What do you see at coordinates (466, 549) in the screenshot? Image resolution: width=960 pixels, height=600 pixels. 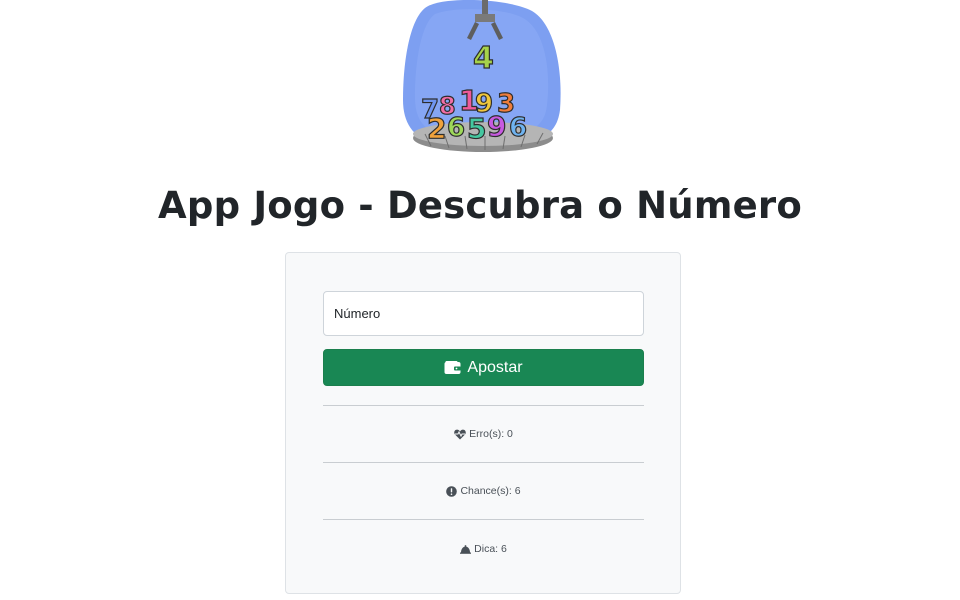 I see `bell-icon` at bounding box center [466, 549].